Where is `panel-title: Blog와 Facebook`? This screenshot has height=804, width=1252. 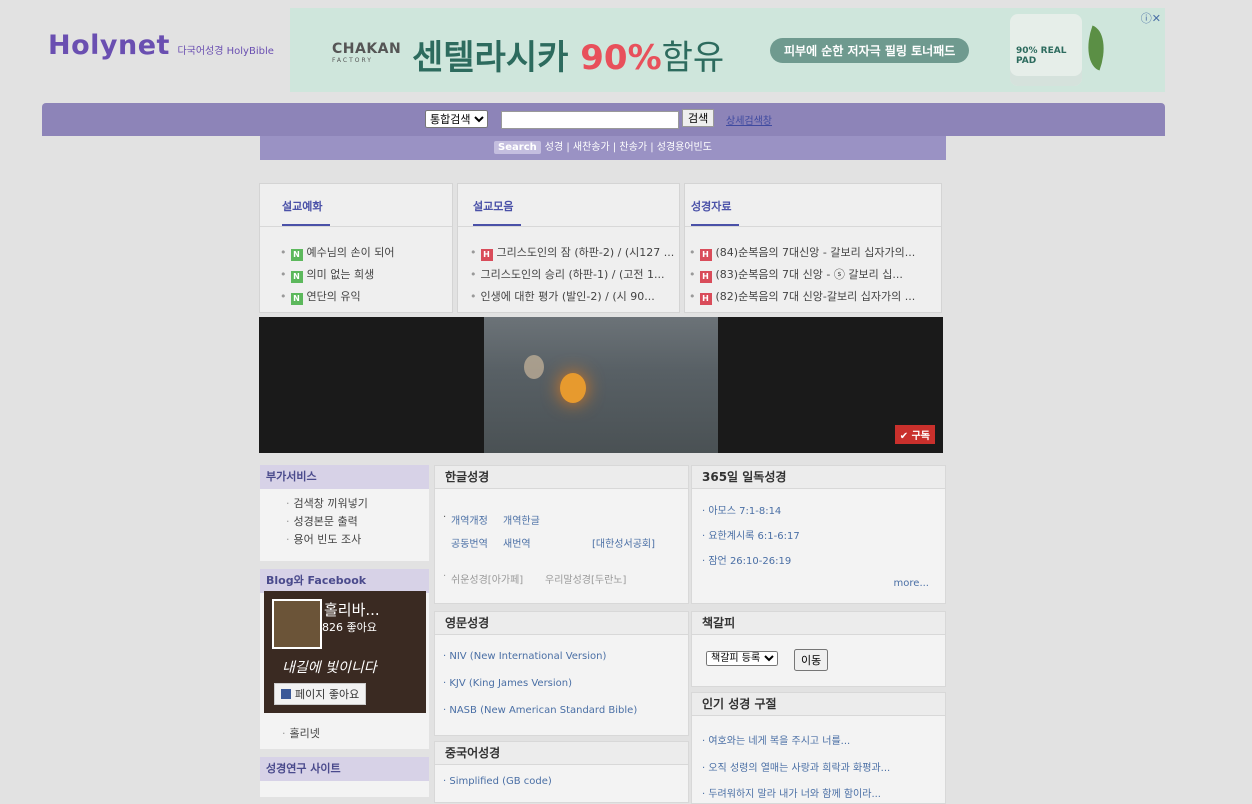
panel-title: Blog와 Facebook is located at coordinates (344, 581).